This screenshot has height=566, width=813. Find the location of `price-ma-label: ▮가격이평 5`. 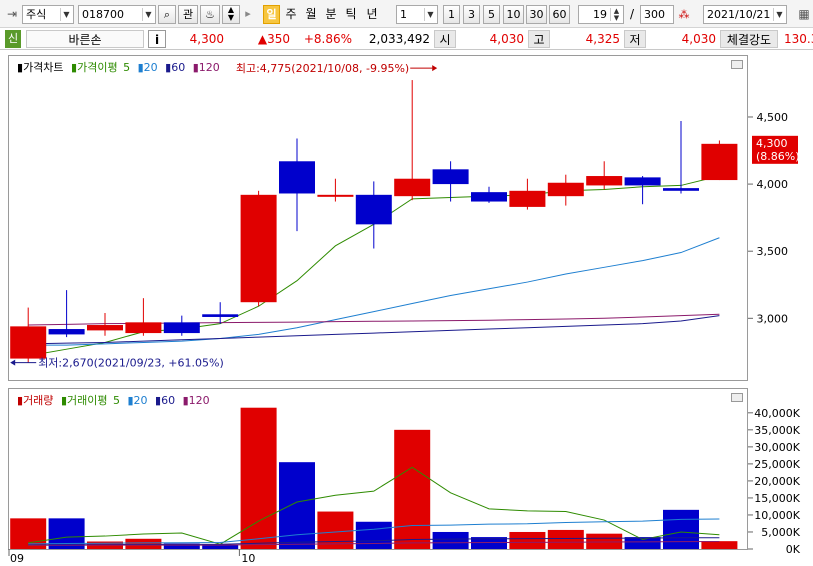

price-ma-label: ▮가격이평 5 is located at coordinates (101, 67).